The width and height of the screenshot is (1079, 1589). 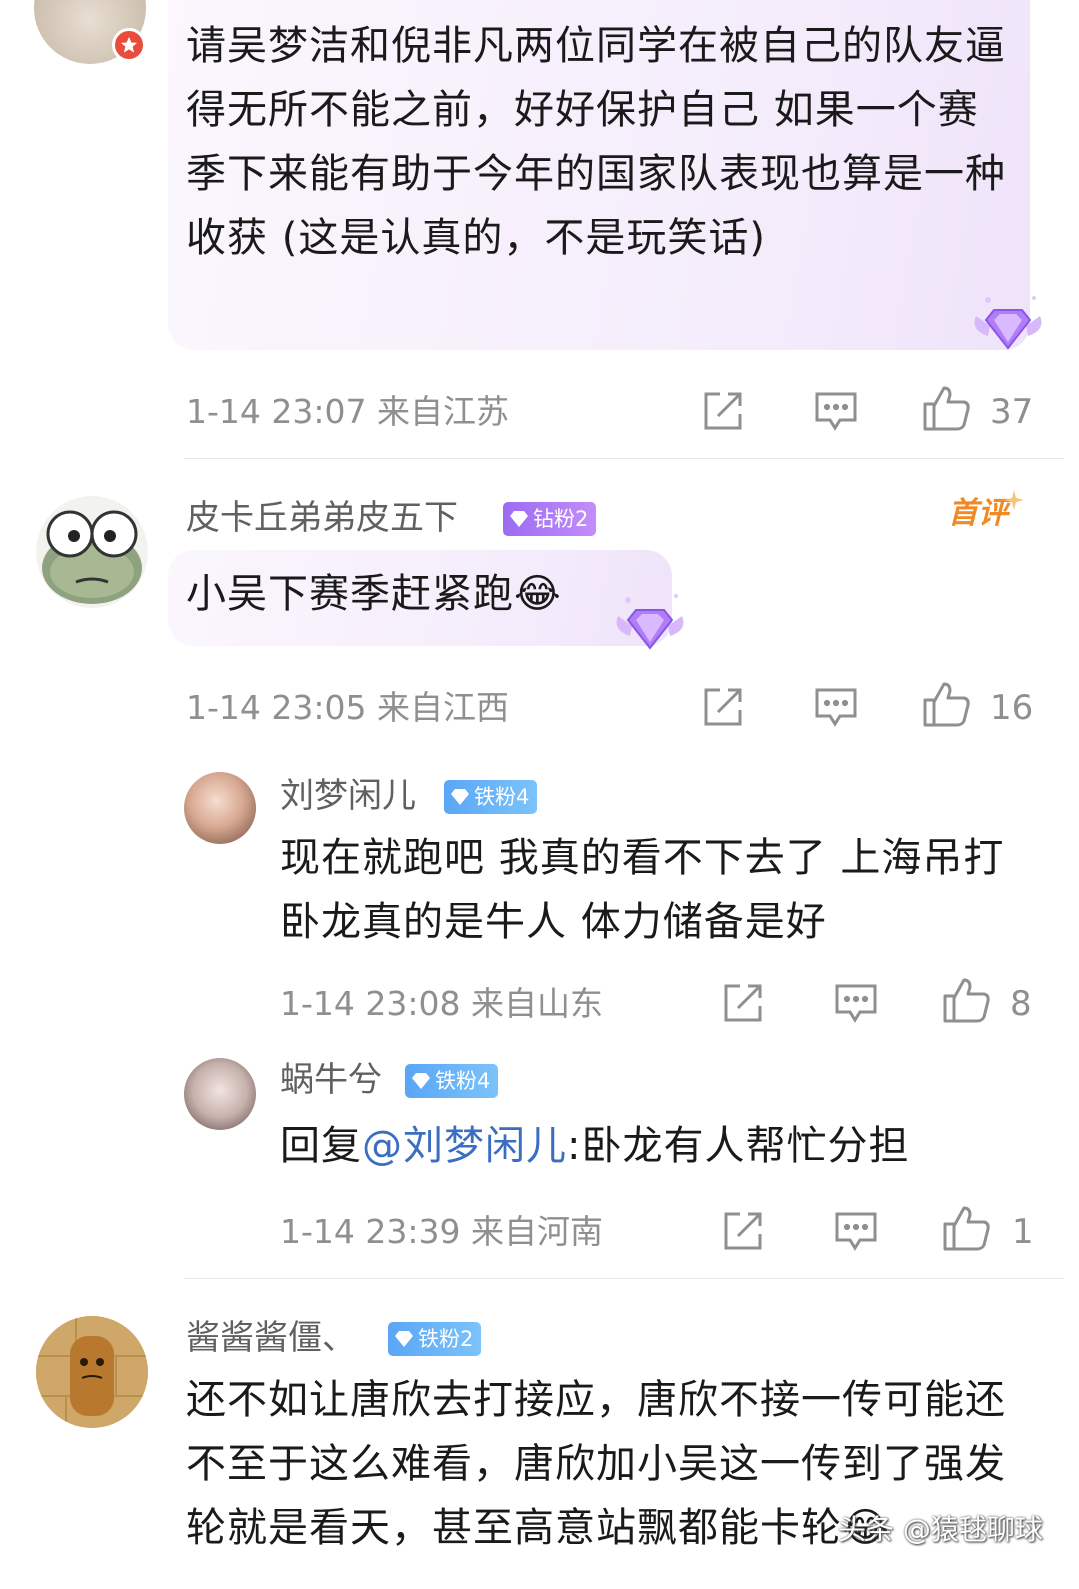 What do you see at coordinates (1023, 1232) in the screenshot?
I see `like-count: 1` at bounding box center [1023, 1232].